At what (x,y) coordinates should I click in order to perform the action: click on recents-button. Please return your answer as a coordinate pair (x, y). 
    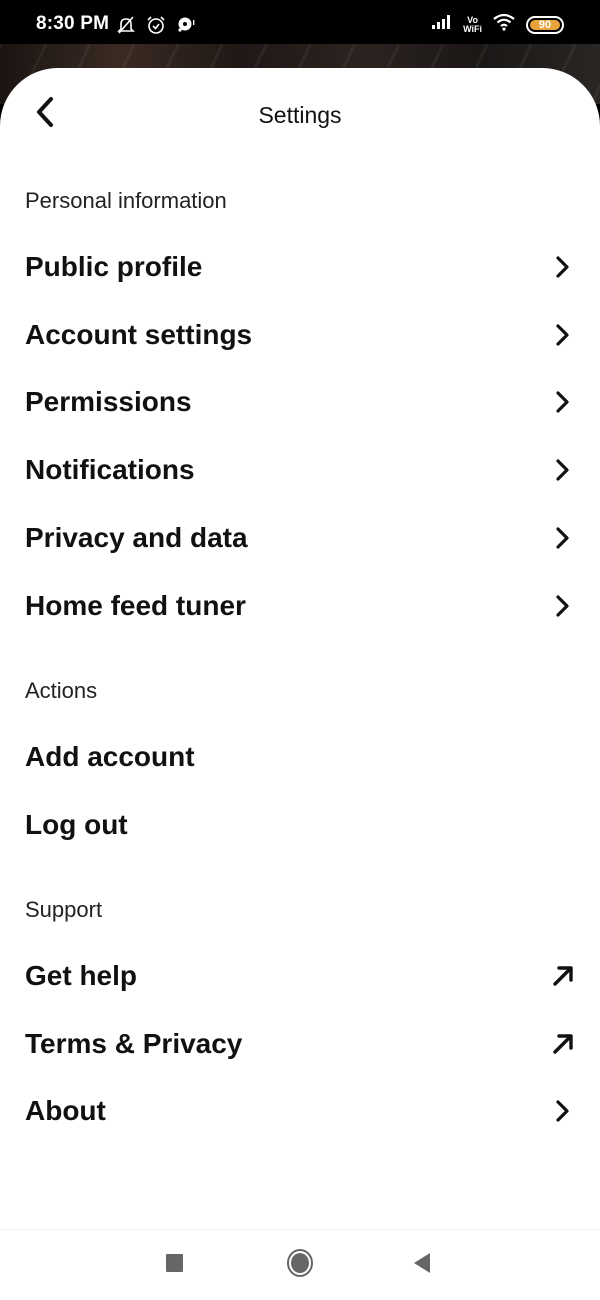
    Looking at the image, I should click on (175, 1265).